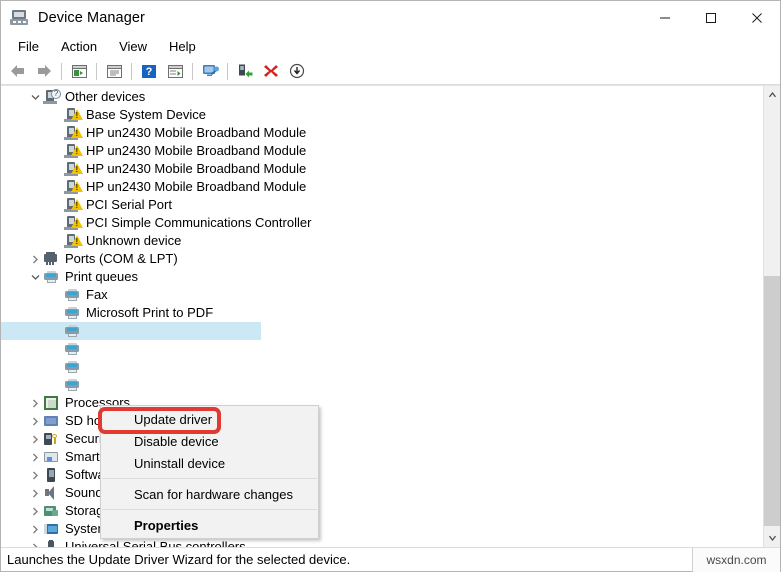 Image resolution: width=781 pixels, height=572 pixels. Describe the element at coordinates (382, 277) in the screenshot. I see `tree-row: Print queues` at that location.